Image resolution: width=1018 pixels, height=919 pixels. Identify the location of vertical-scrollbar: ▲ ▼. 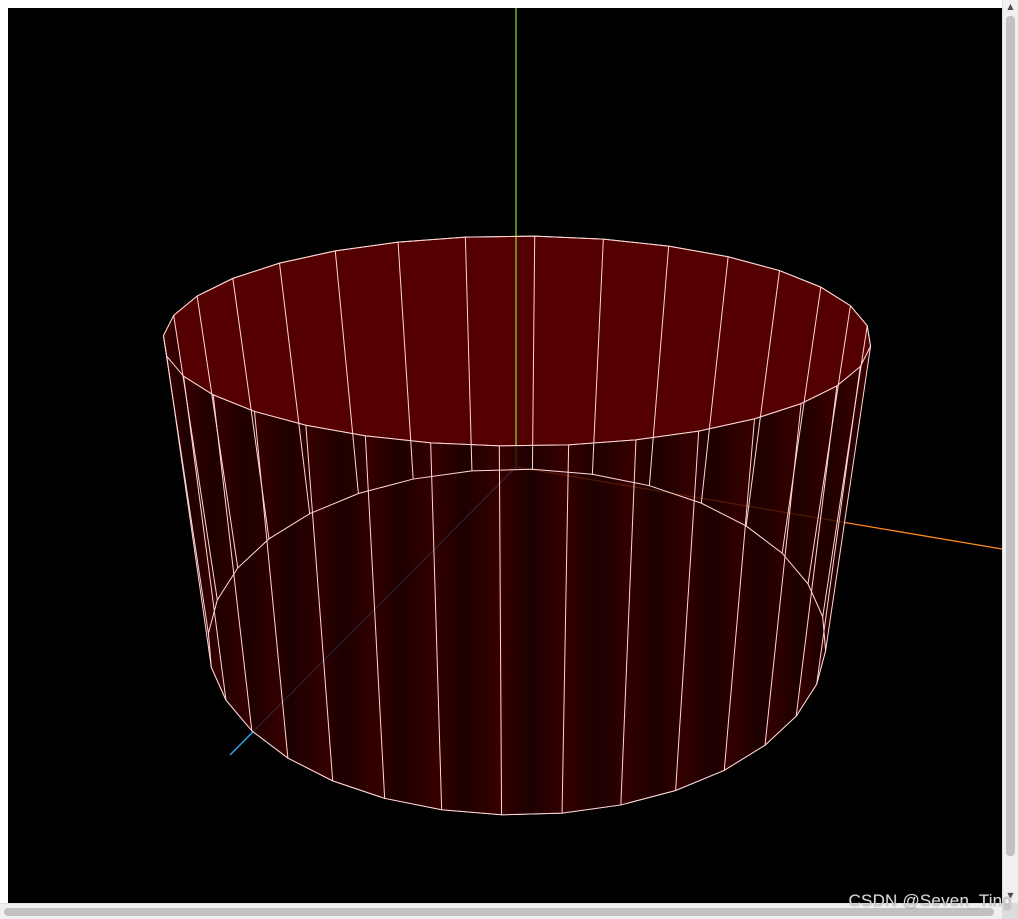
(1010, 451).